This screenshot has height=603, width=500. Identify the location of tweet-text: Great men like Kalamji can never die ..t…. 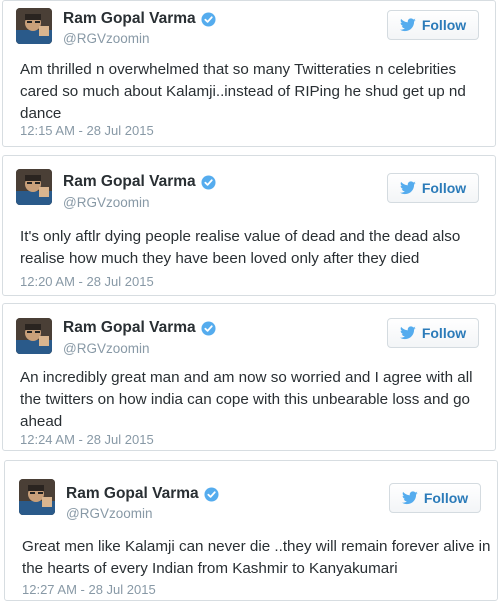
(256, 557).